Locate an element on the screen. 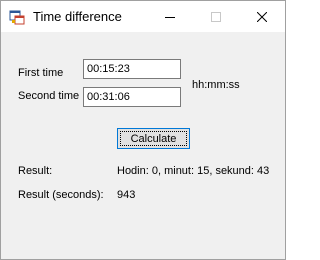 The height and width of the screenshot is (260, 320). window-title: Time difference is located at coordinates (77, 16).